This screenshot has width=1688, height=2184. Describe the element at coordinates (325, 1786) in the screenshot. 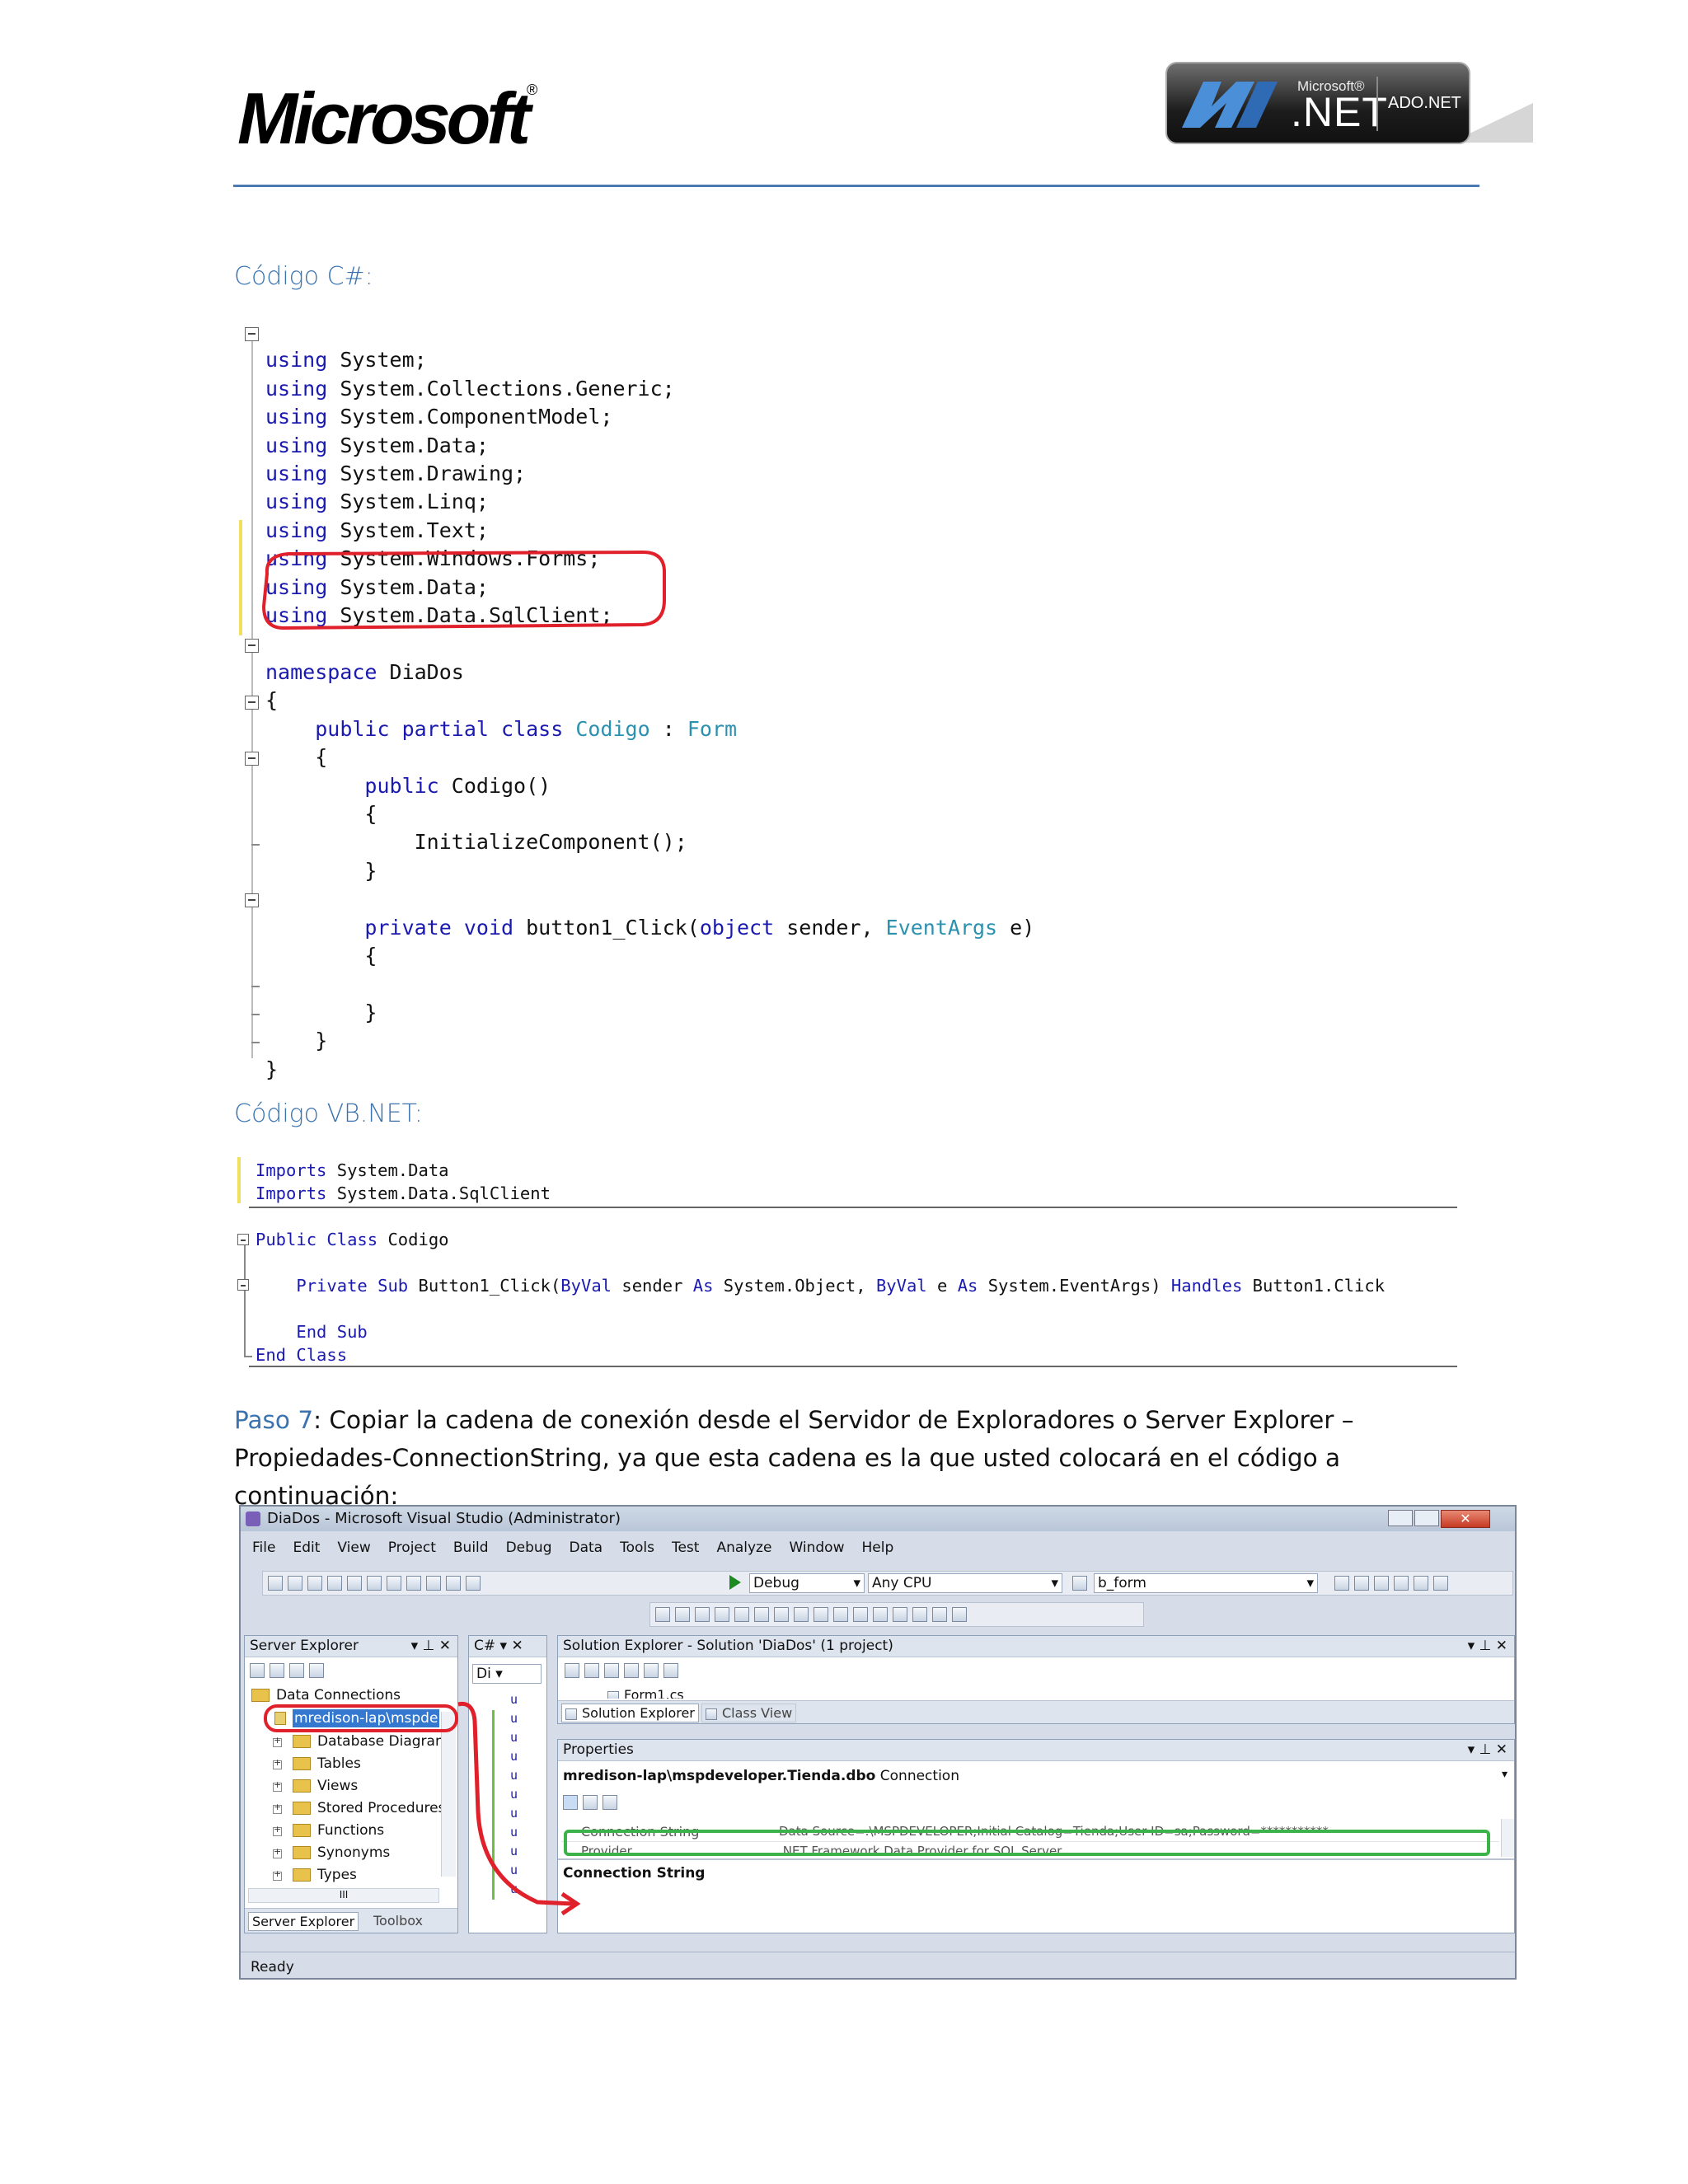

I see `tree-item: Views` at that location.